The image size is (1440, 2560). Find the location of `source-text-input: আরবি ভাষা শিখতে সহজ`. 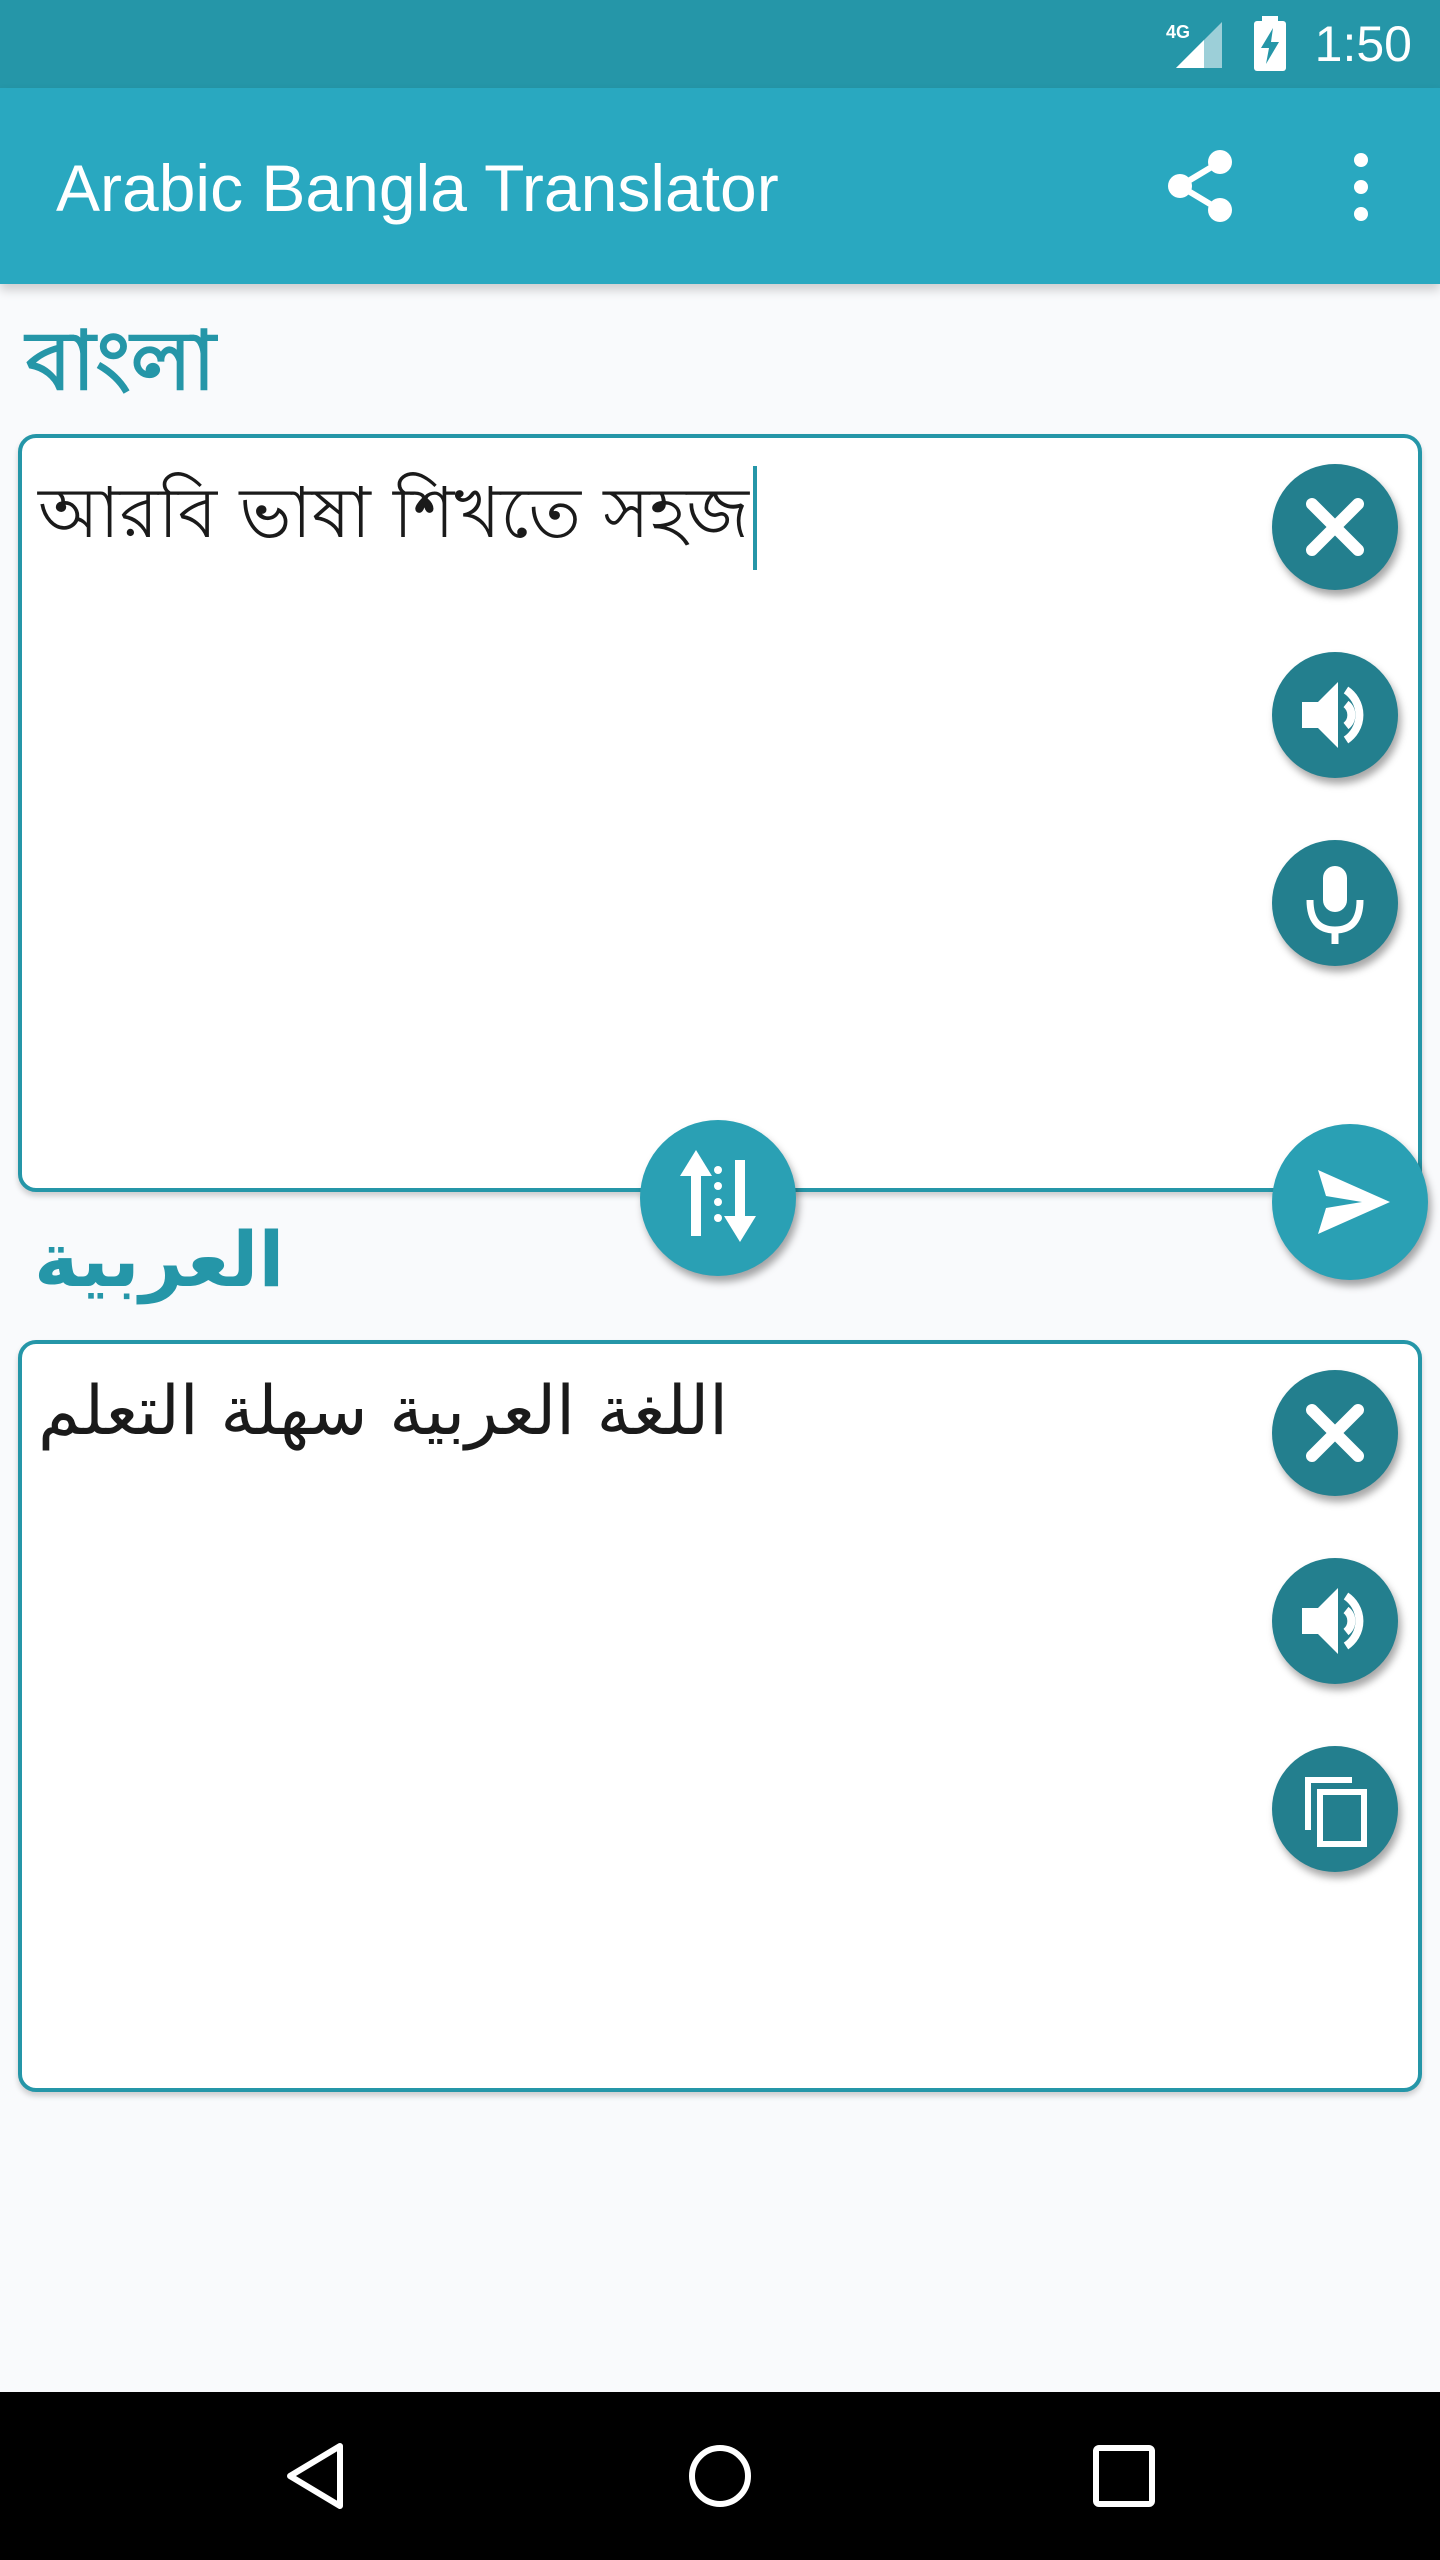

source-text-input: আরবি ভাষা শিখতে সহজ is located at coordinates (397, 518).